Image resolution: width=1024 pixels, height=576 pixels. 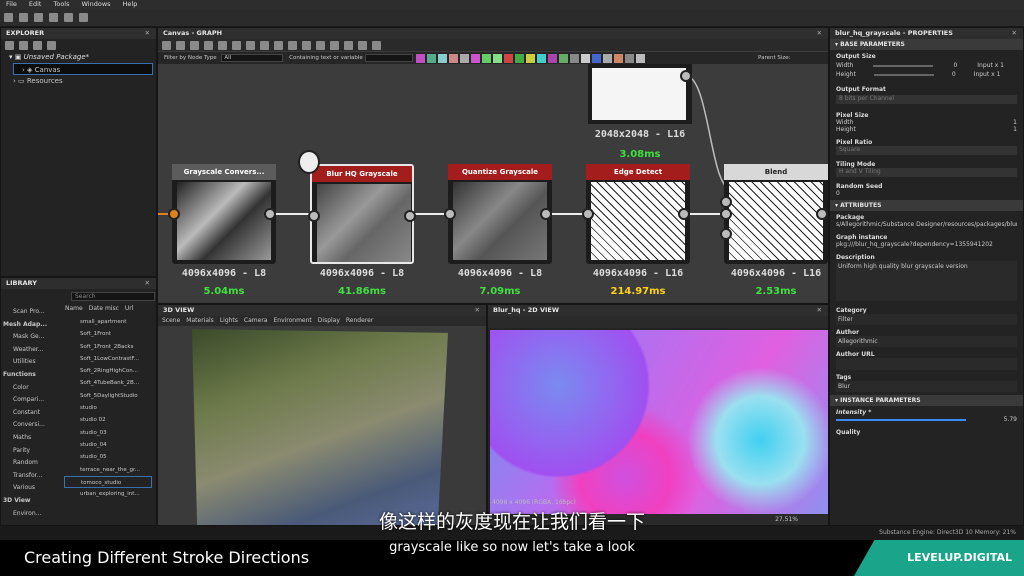 I want to click on 3d-menu-item: Lights, so click(x=229, y=321).